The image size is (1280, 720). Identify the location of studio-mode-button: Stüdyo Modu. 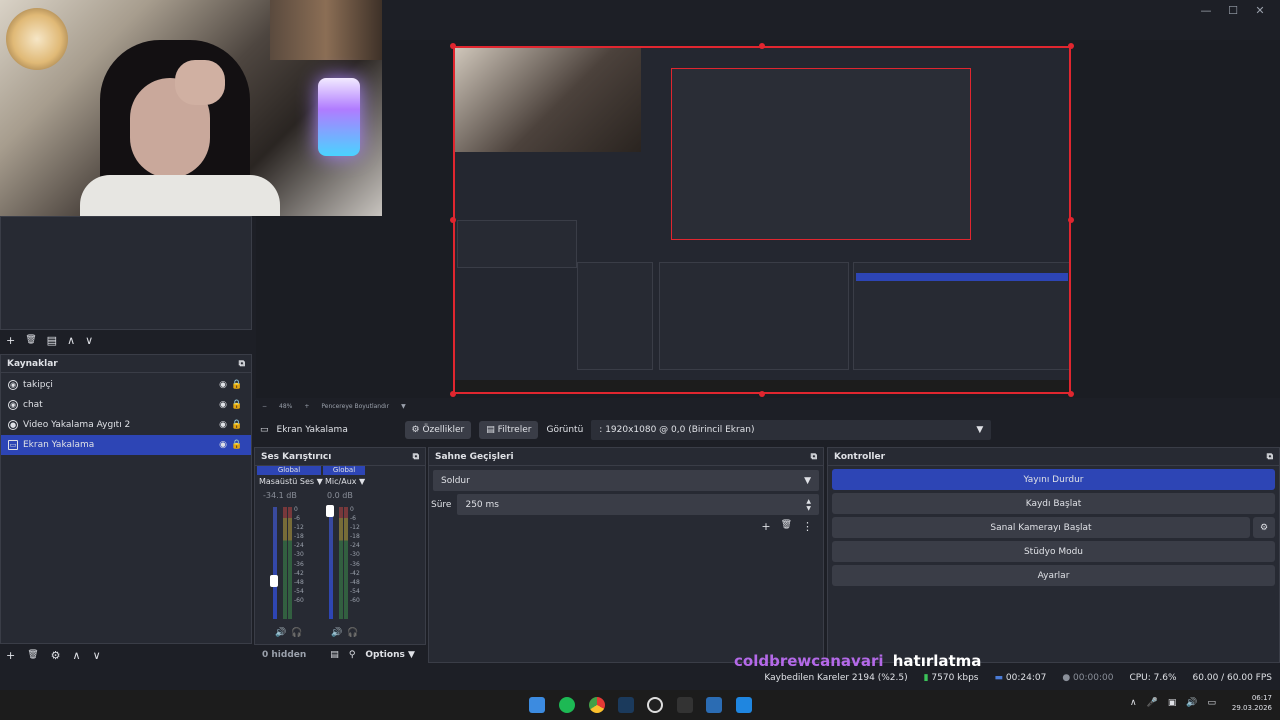
(1053, 551).